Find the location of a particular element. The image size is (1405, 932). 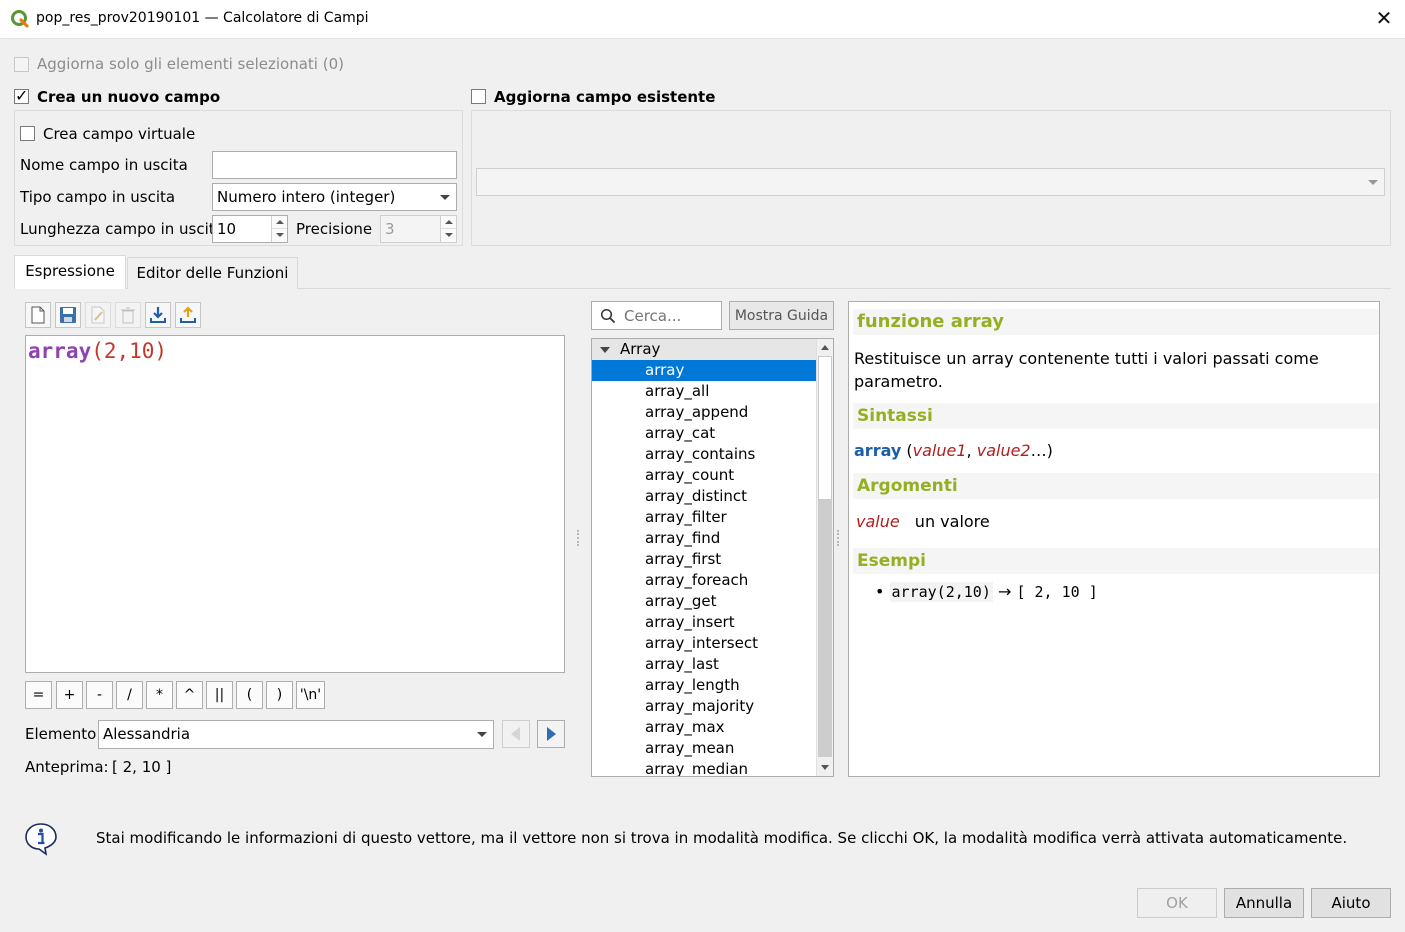

feature-label: Elemento is located at coordinates (61, 734).